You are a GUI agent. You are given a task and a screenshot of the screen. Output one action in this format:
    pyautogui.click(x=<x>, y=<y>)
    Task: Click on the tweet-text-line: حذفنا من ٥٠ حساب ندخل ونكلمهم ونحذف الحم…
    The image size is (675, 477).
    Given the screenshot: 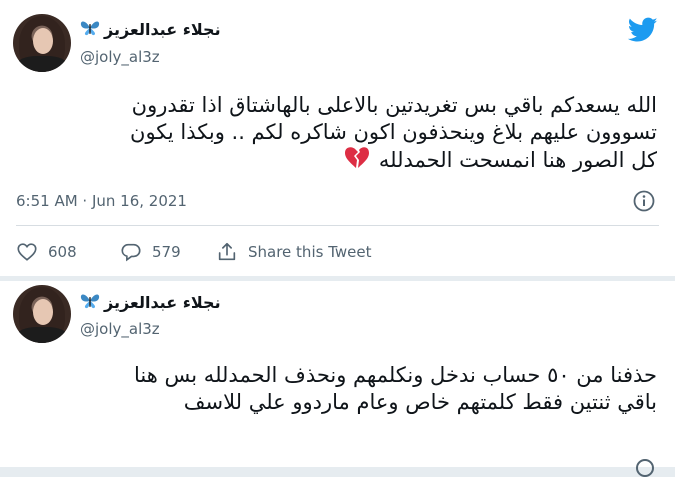 What is the action you would take?
    pyautogui.click(x=395, y=375)
    